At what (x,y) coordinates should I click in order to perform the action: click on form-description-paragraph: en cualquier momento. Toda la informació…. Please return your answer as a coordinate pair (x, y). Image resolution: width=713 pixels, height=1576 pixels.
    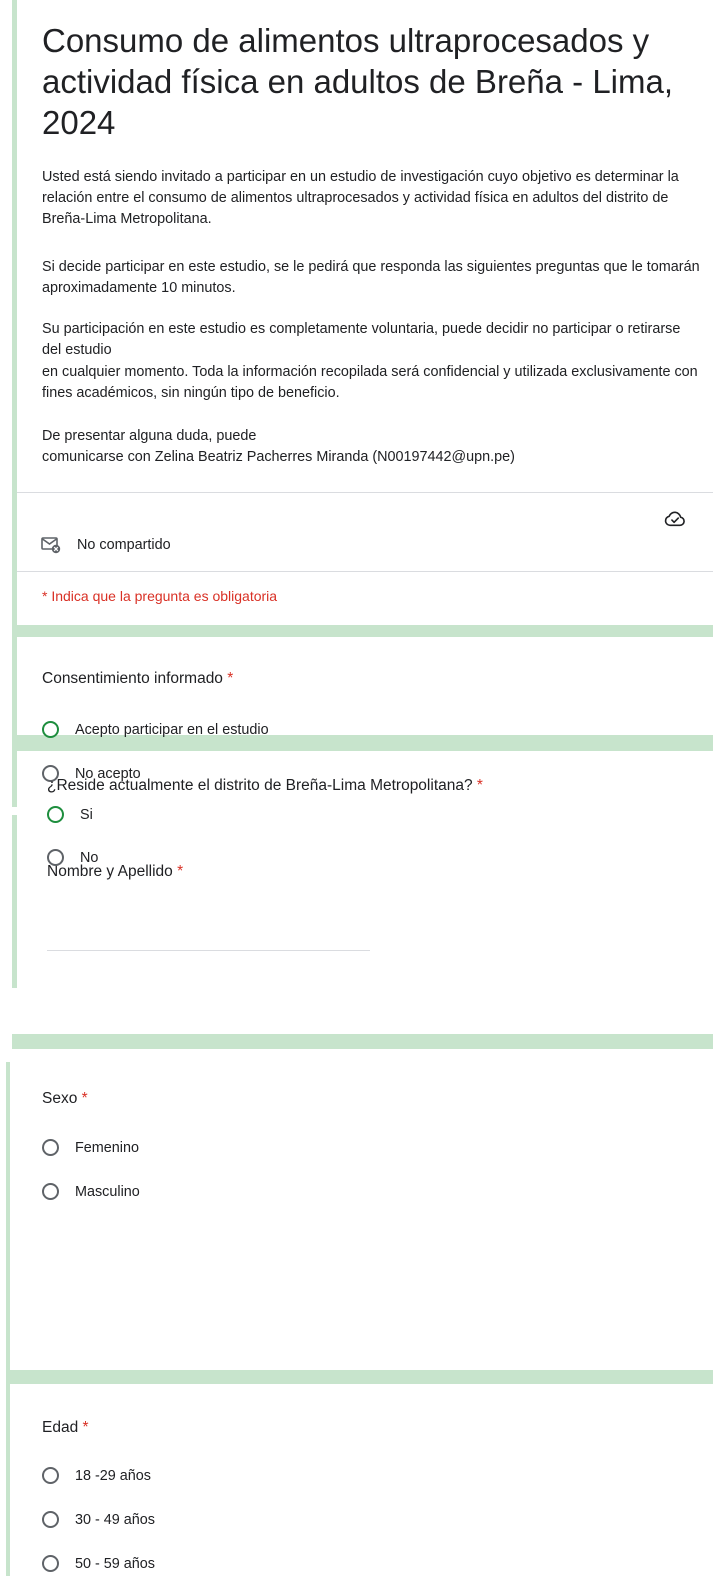
    Looking at the image, I should click on (370, 382).